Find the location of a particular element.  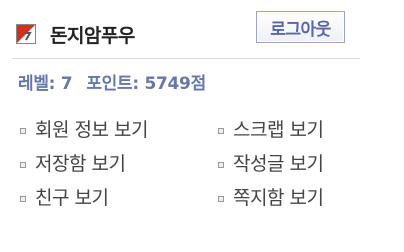

link-label: 작성글 보기 is located at coordinates (278, 163).